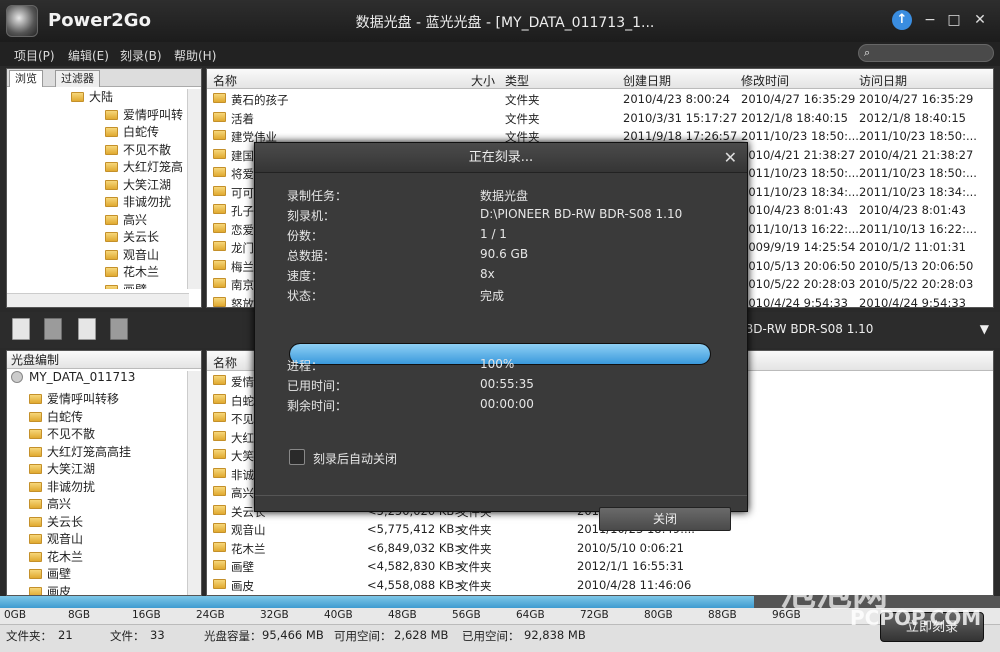 This screenshot has height=652, width=1000. What do you see at coordinates (517, 80) in the screenshot?
I see `col-type: 类型` at bounding box center [517, 80].